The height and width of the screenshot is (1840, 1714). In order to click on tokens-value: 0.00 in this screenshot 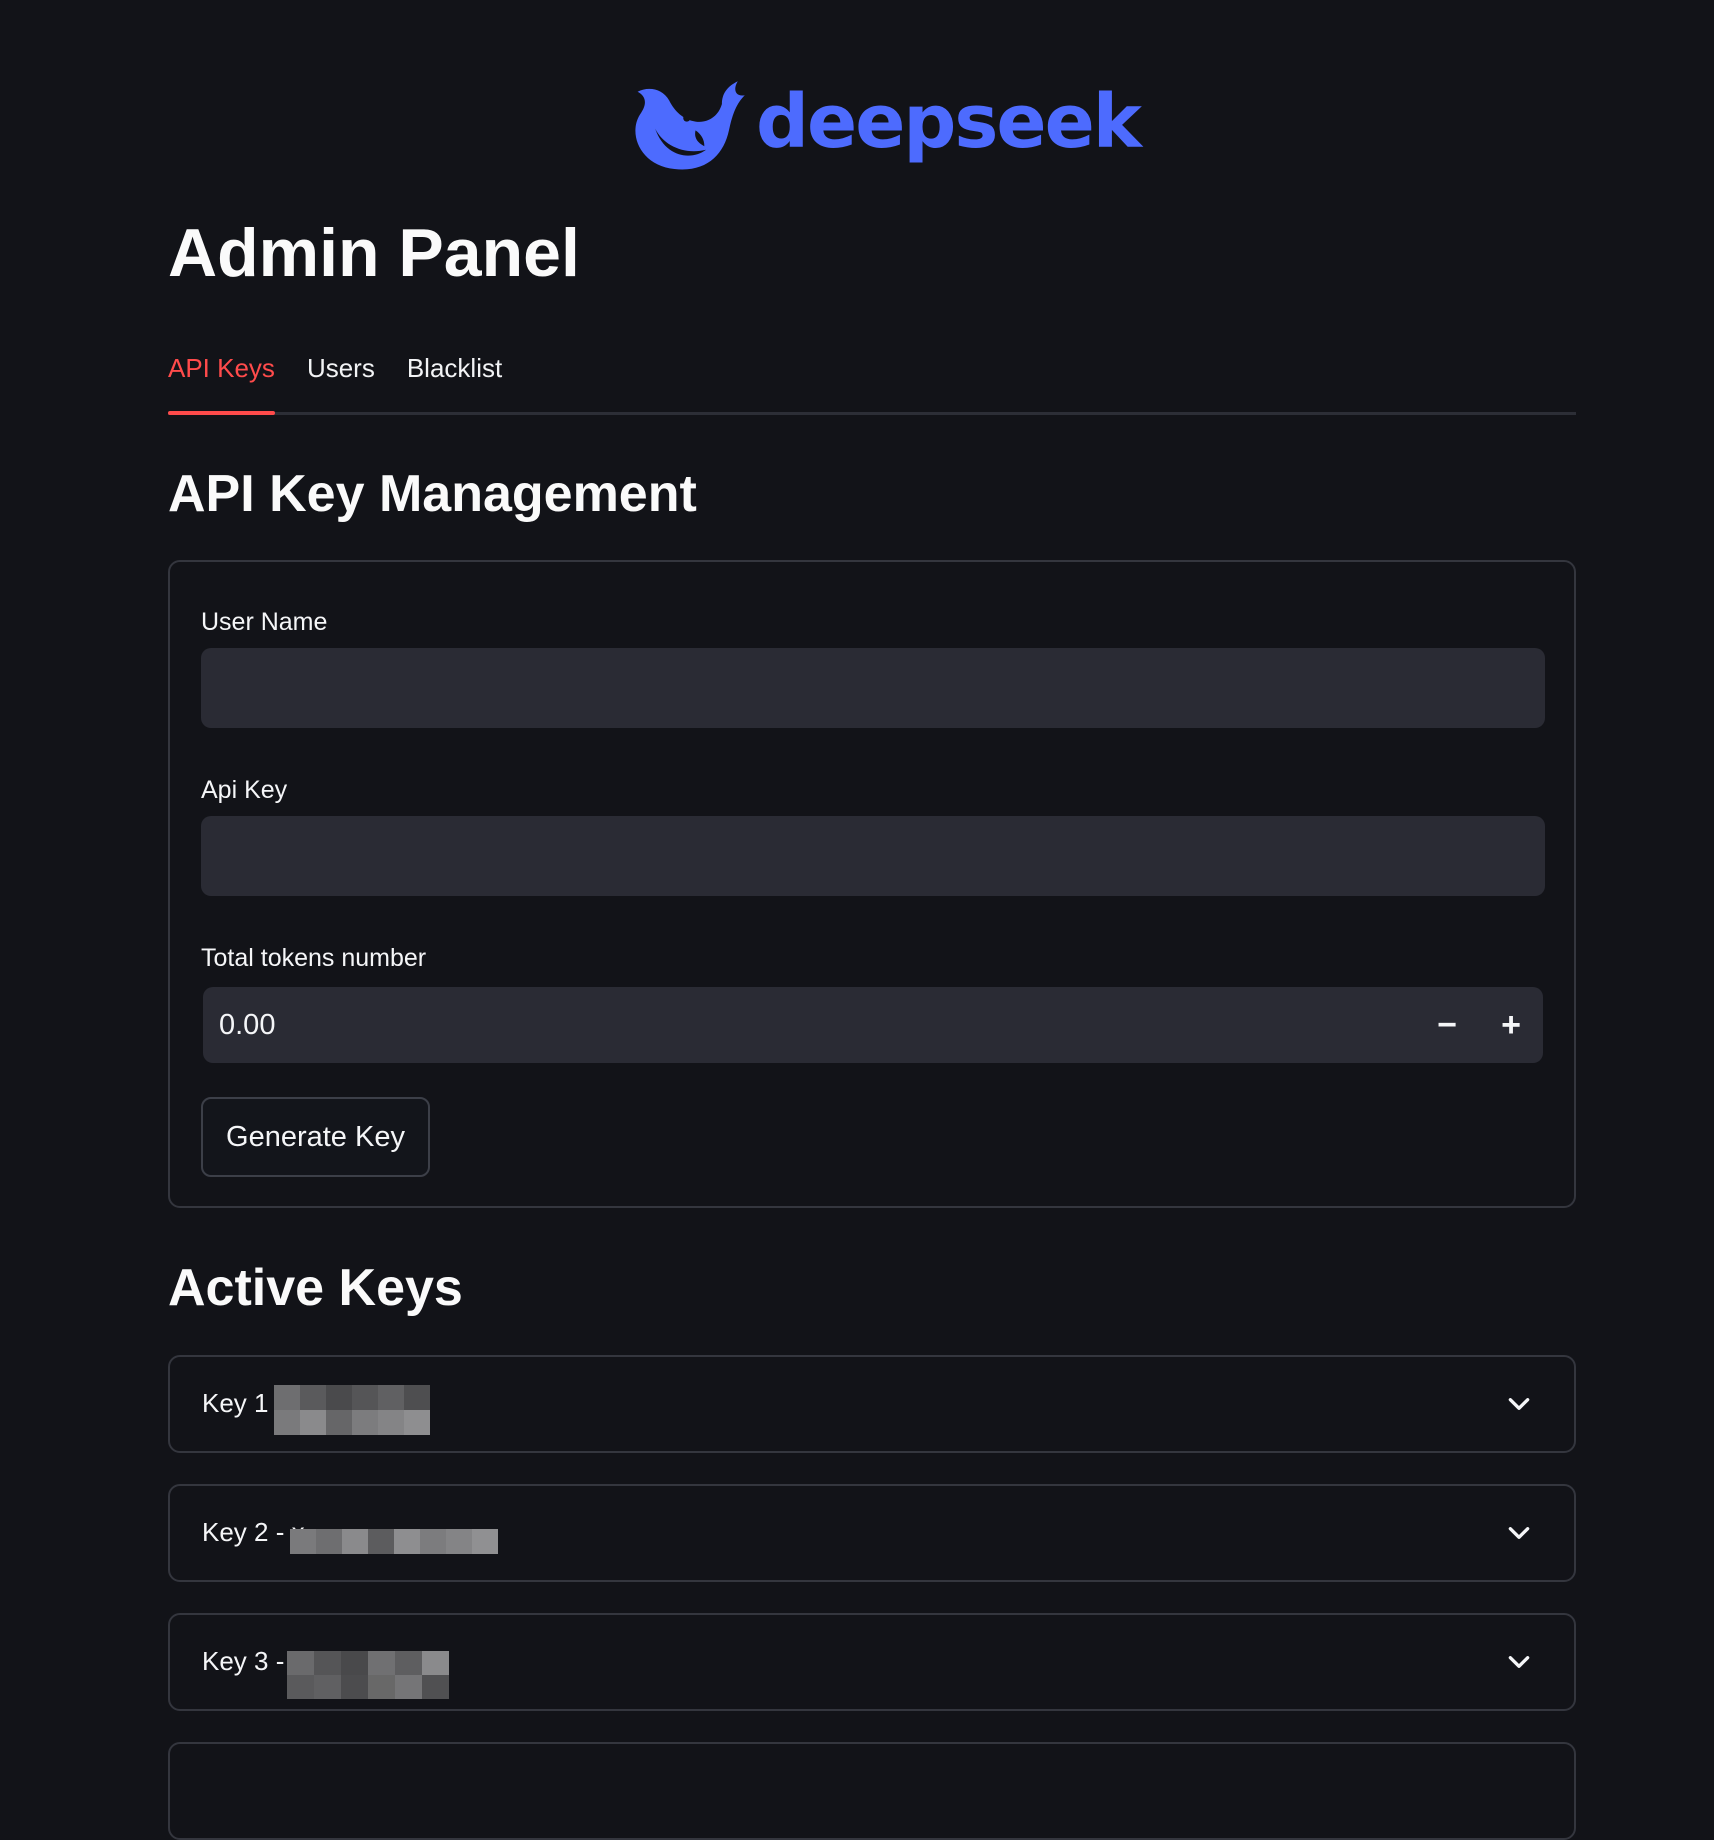, I will do `click(809, 1025)`.